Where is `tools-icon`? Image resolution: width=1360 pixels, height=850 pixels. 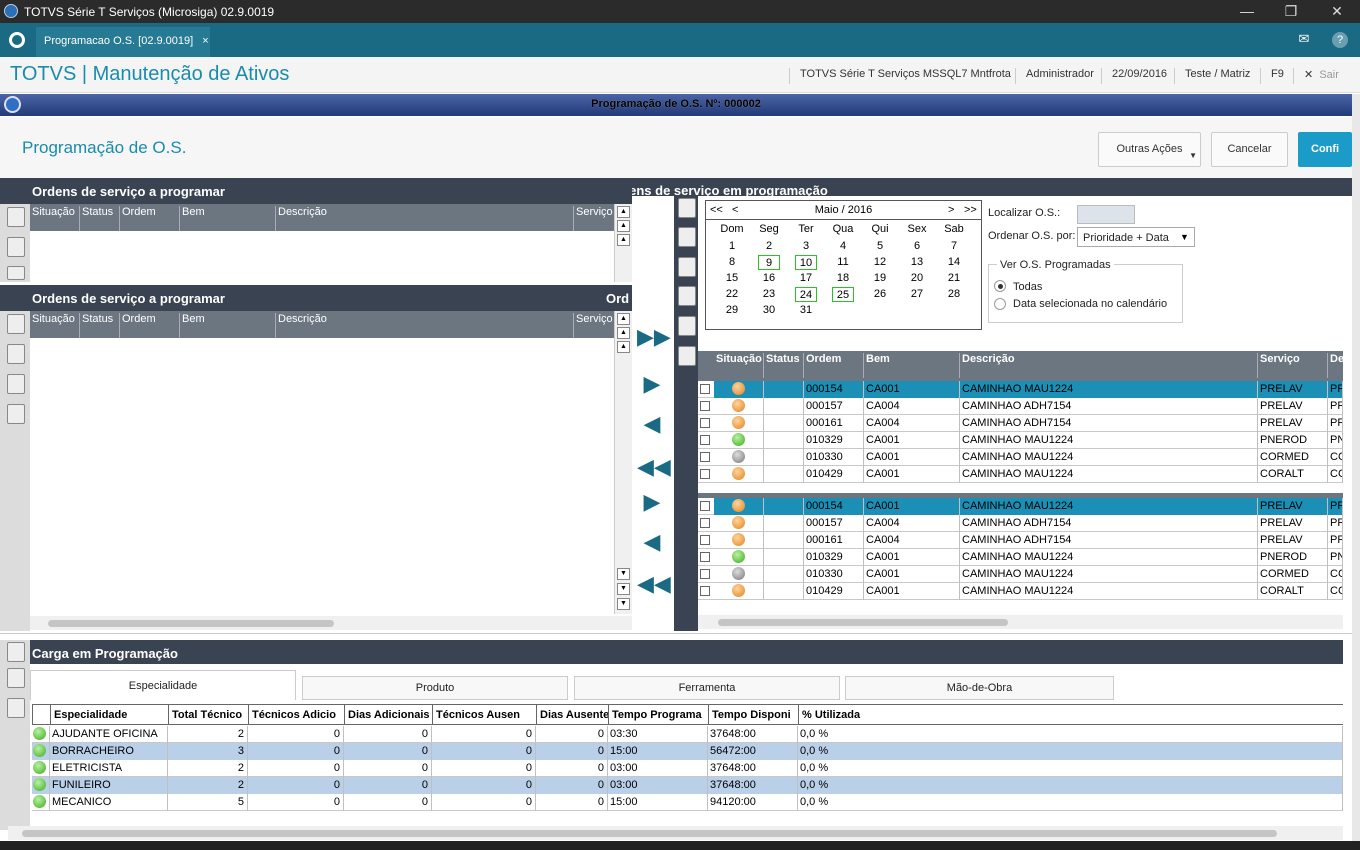
tools-icon is located at coordinates (687, 296).